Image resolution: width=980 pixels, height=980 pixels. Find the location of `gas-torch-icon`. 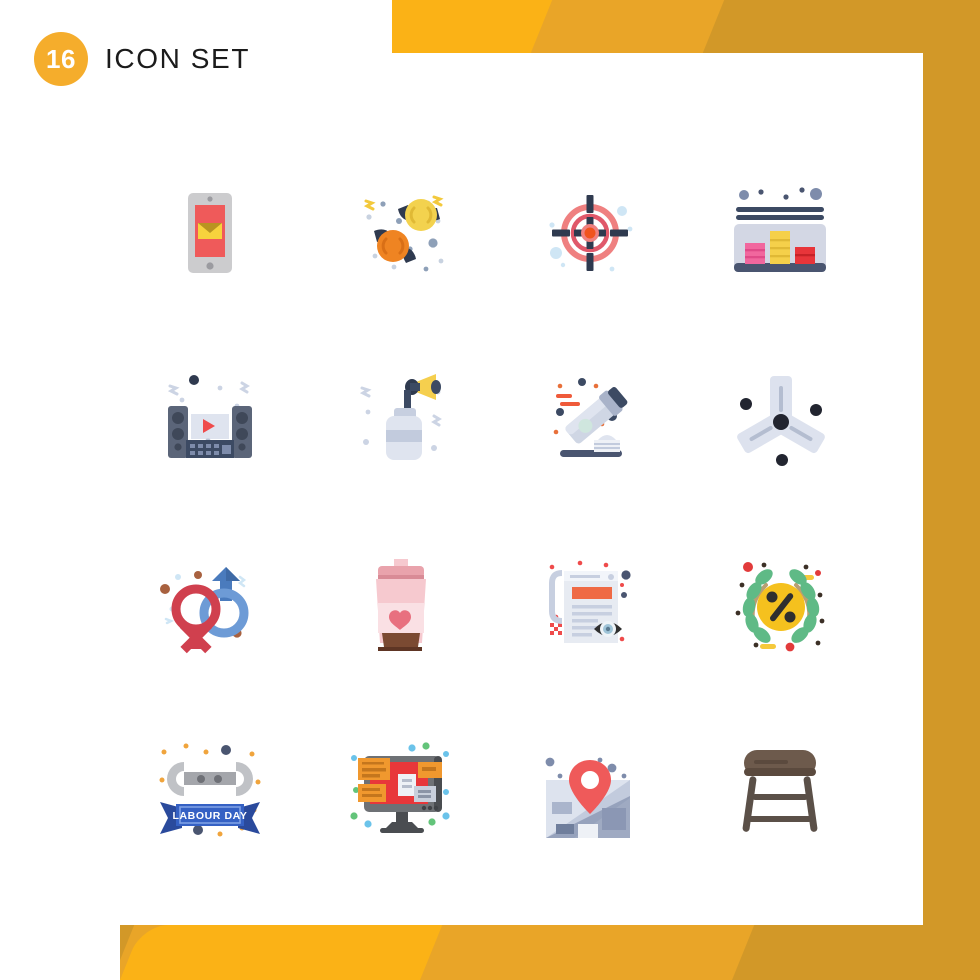

gas-torch-icon is located at coordinates (400, 416).